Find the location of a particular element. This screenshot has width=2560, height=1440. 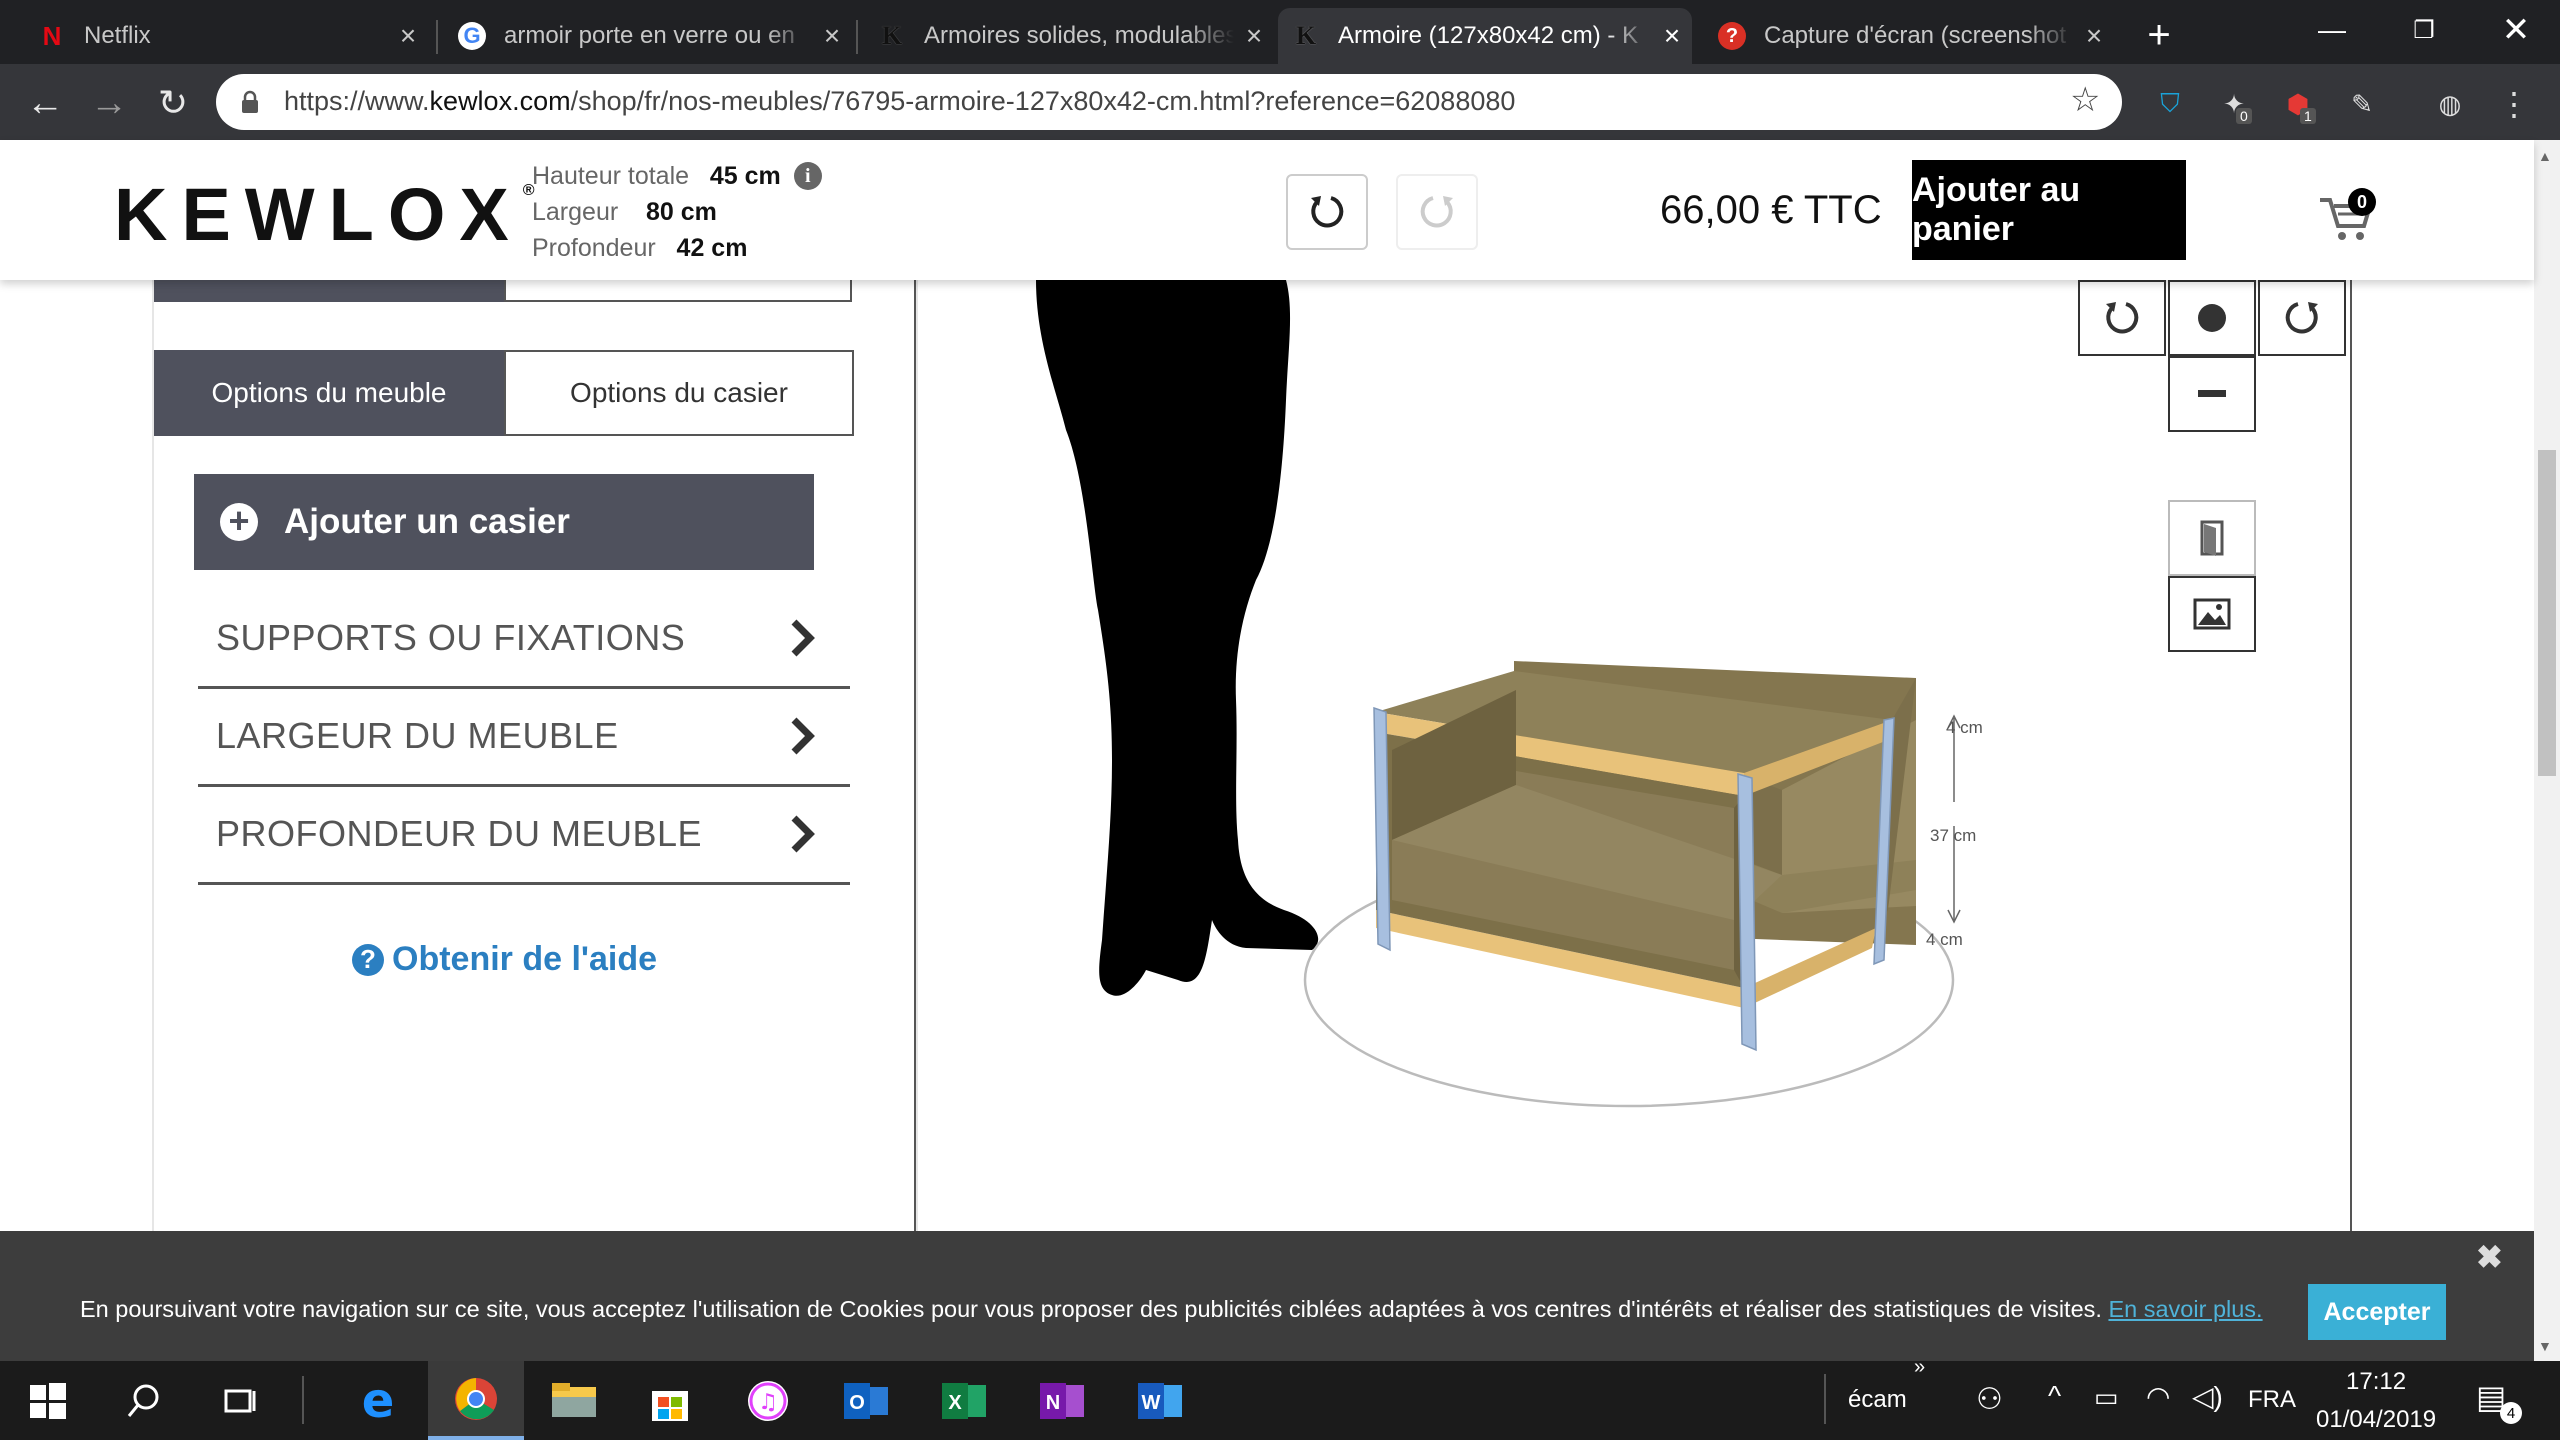

menu-kebab-icon: ⋮ is located at coordinates (2514, 104).